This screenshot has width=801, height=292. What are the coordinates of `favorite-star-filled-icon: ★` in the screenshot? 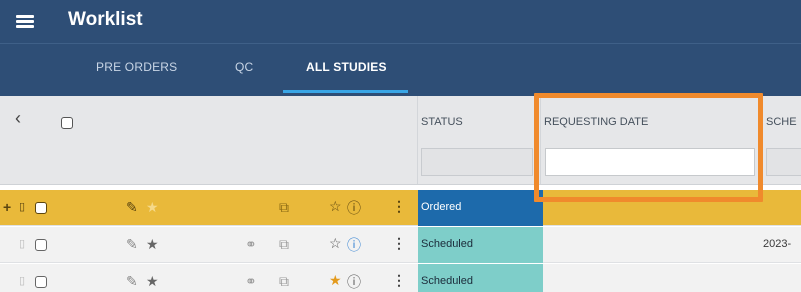 It's located at (335, 280).